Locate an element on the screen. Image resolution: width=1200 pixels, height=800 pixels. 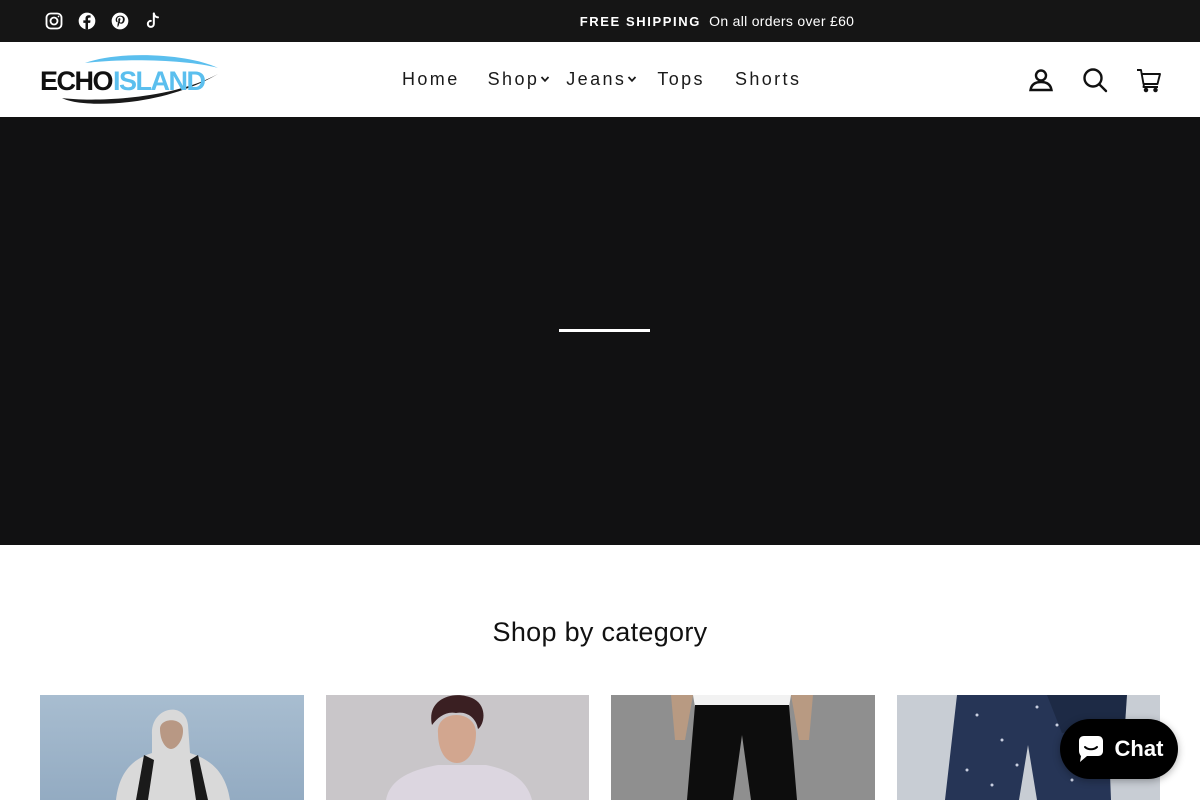
cart-icon is located at coordinates (1149, 80).